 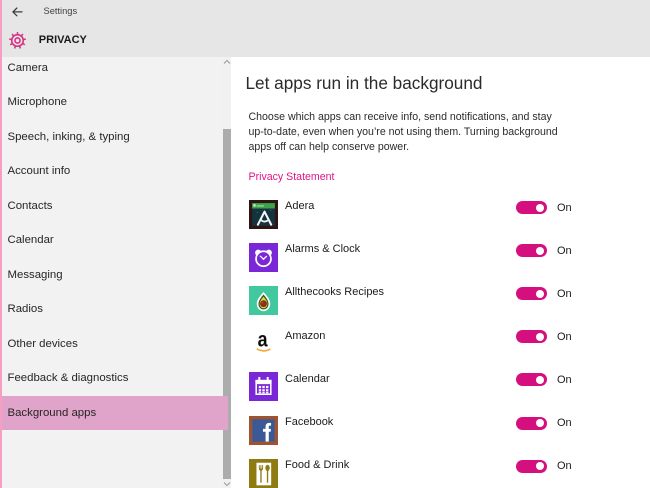 What do you see at coordinates (262, 340) in the screenshot?
I see `svg-text: a` at bounding box center [262, 340].